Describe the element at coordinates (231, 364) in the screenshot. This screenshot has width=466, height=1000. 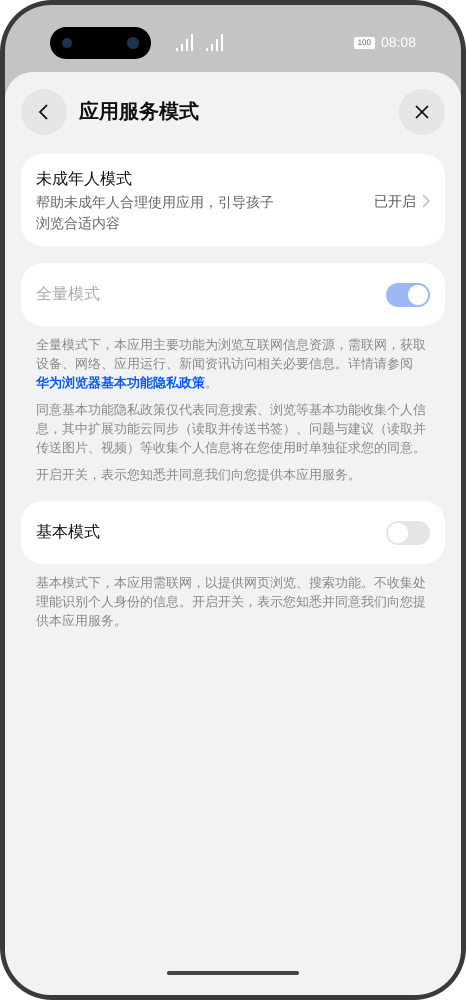
I see `description-text: 全量模式下，本应用主要功能为浏览互联网信息资源，需联网，获取设备、网络、应用运行、新闻资讯访问相关必要信息。详情请参阅 华为浏览器基本功能隐私政策。` at that location.